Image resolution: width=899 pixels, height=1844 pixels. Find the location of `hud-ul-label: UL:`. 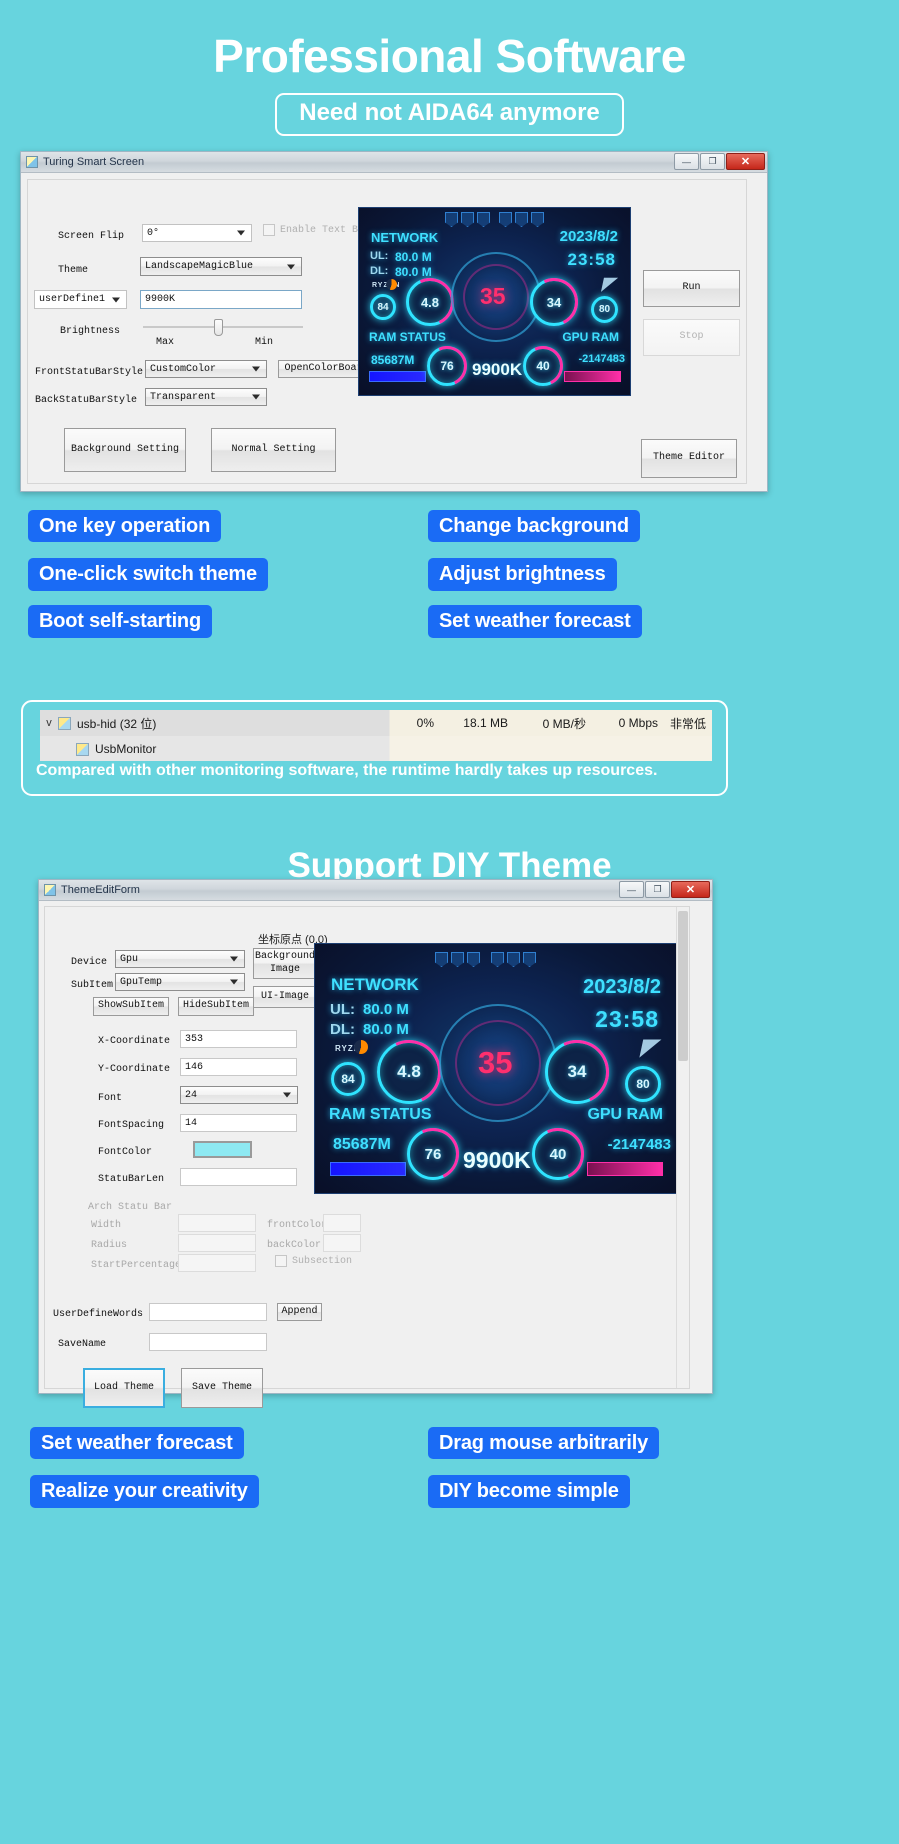

hud-ul-label: UL: is located at coordinates (379, 256).